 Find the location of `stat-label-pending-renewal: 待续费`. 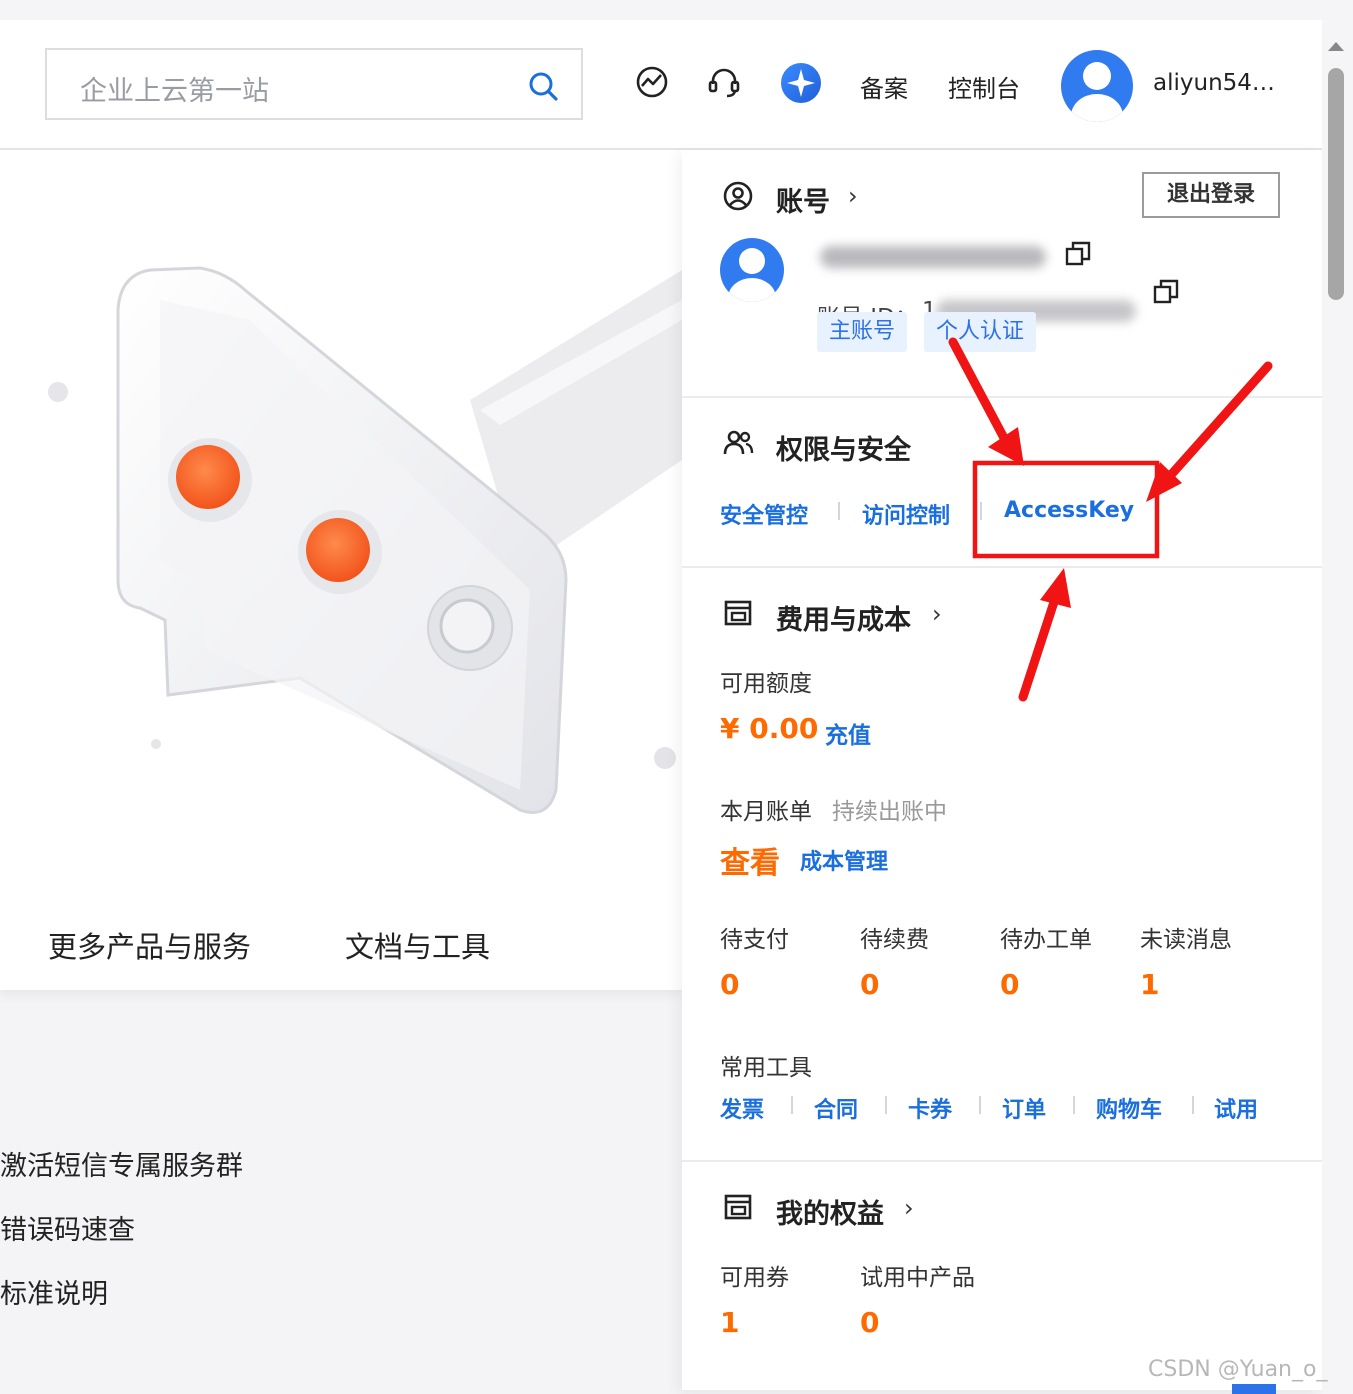

stat-label-pending-renewal: 待续费 is located at coordinates (894, 940).